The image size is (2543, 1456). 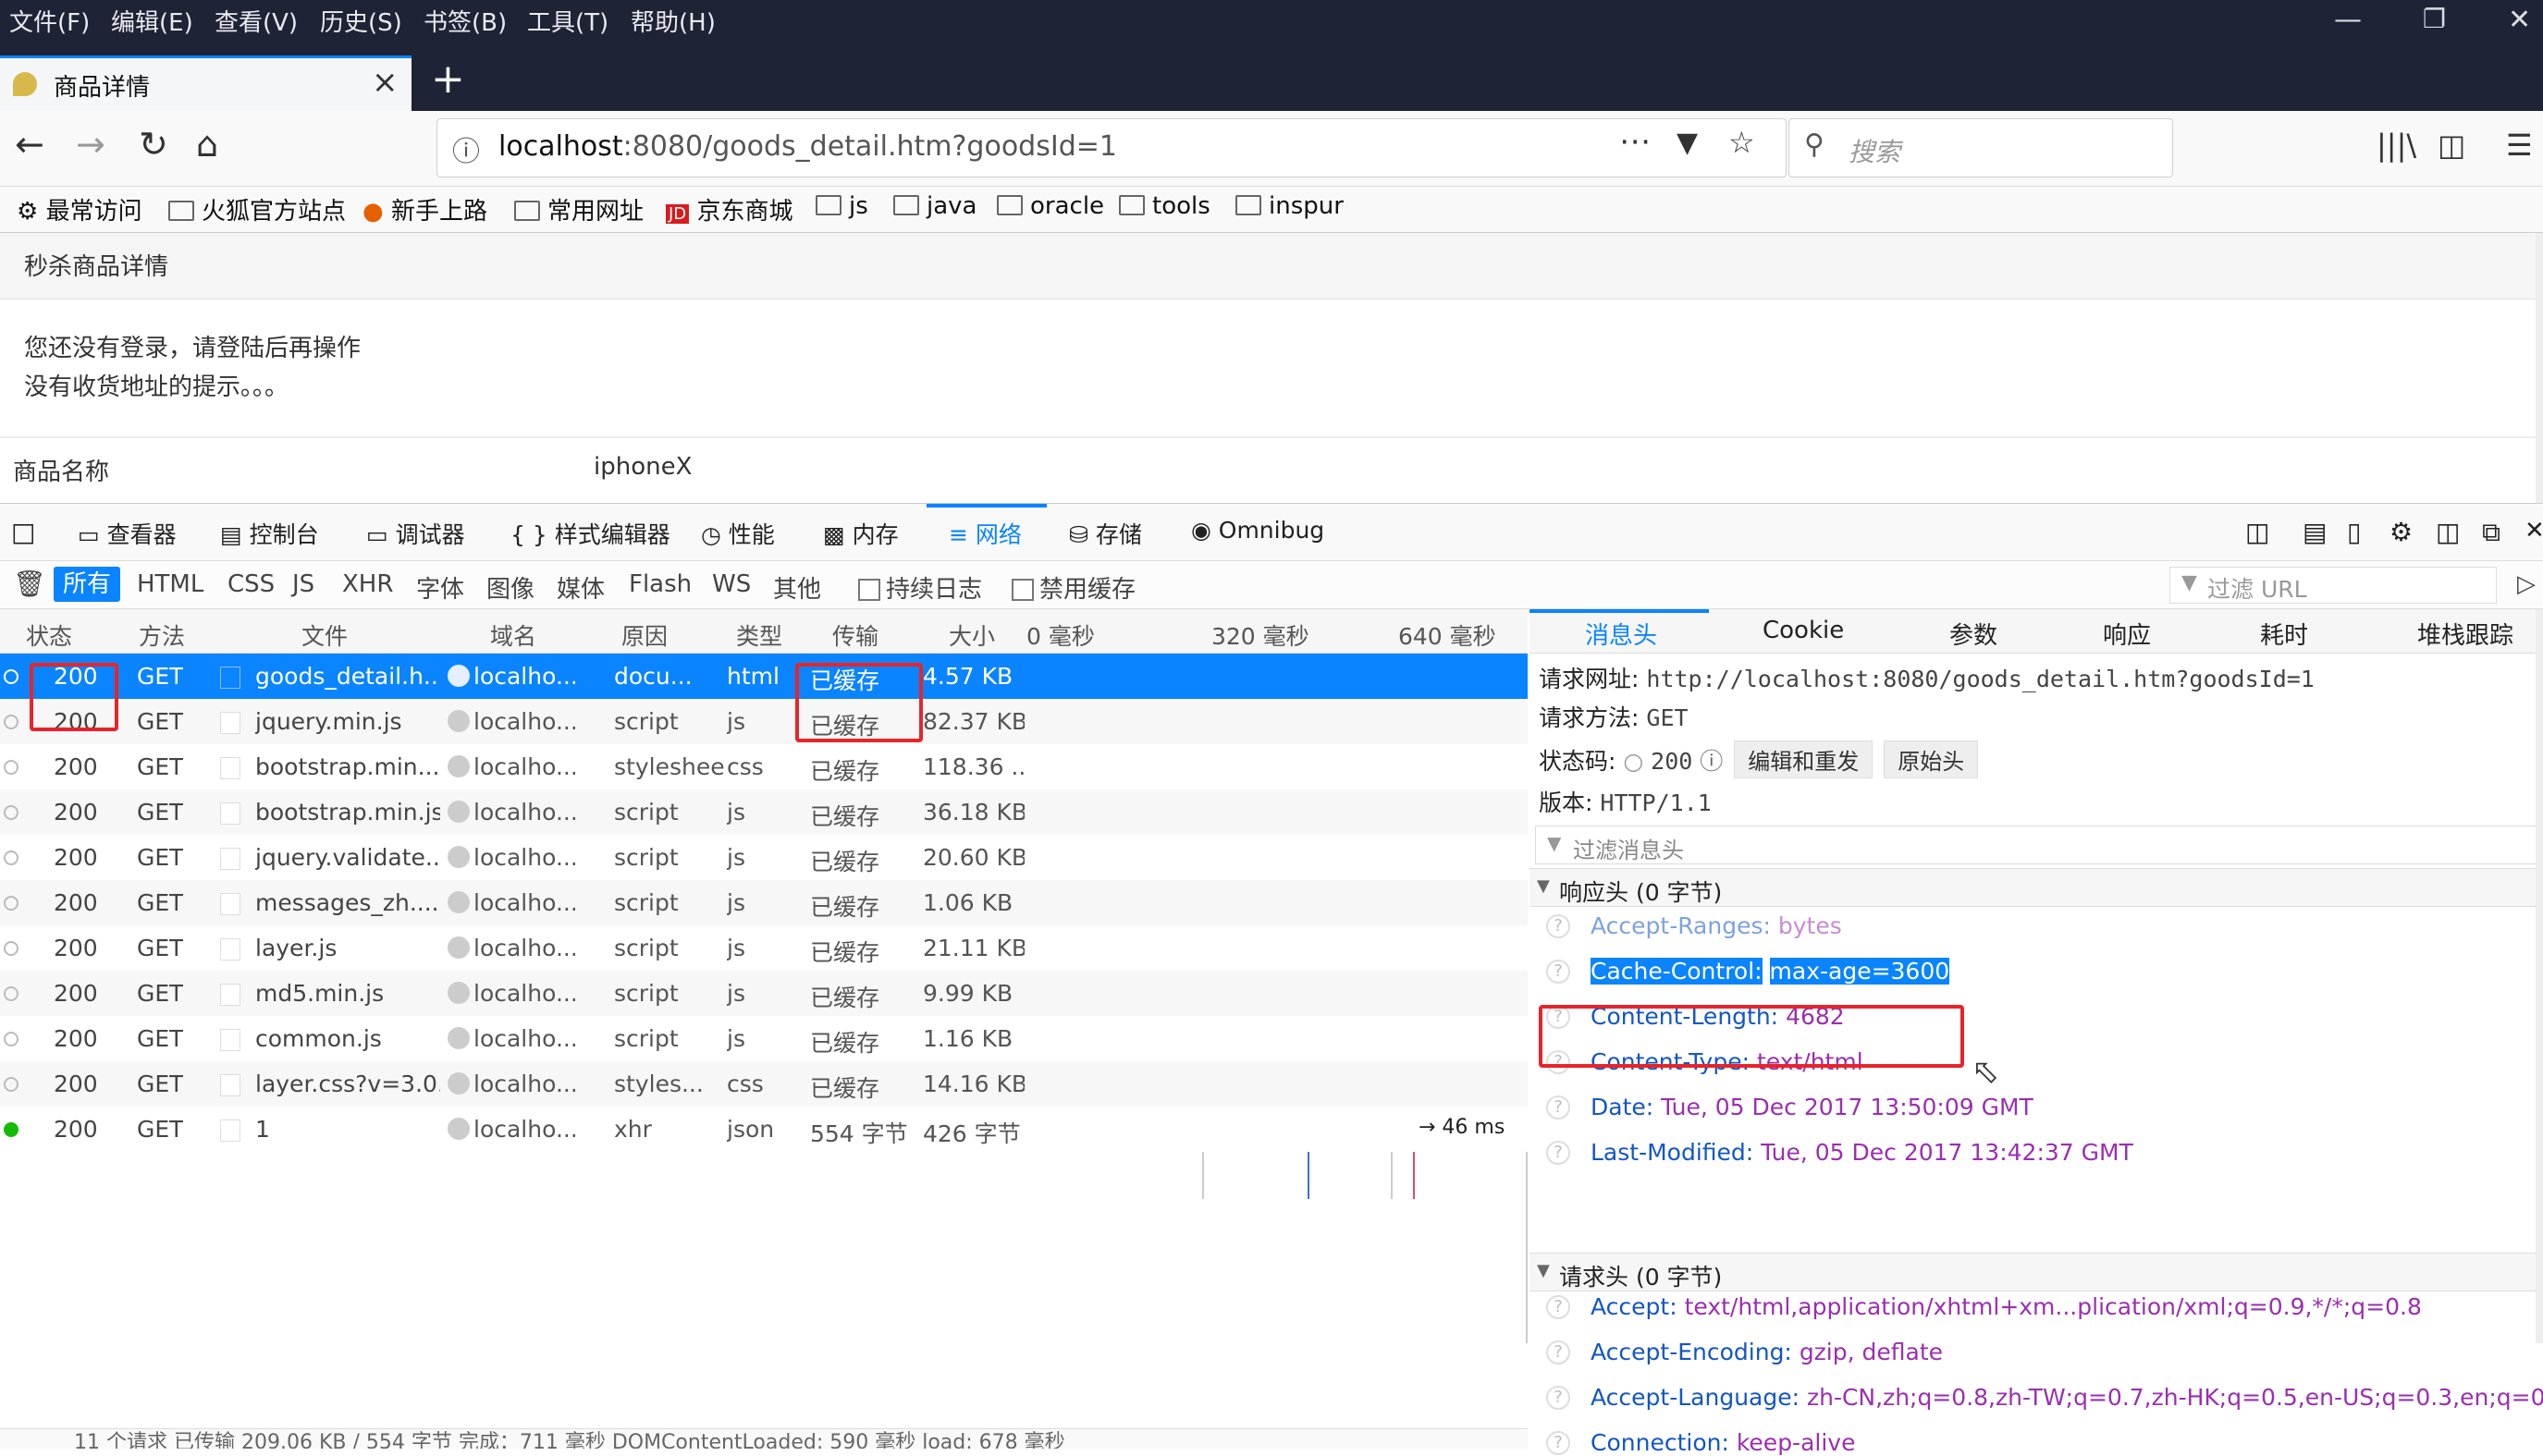 I want to click on filter-flash: Flash, so click(x=660, y=584).